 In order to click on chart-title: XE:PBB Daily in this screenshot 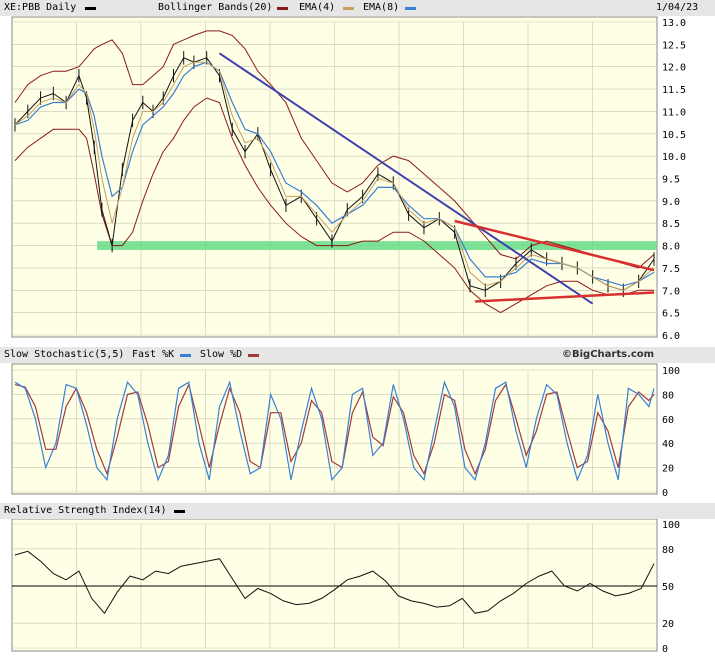, I will do `click(40, 7)`.